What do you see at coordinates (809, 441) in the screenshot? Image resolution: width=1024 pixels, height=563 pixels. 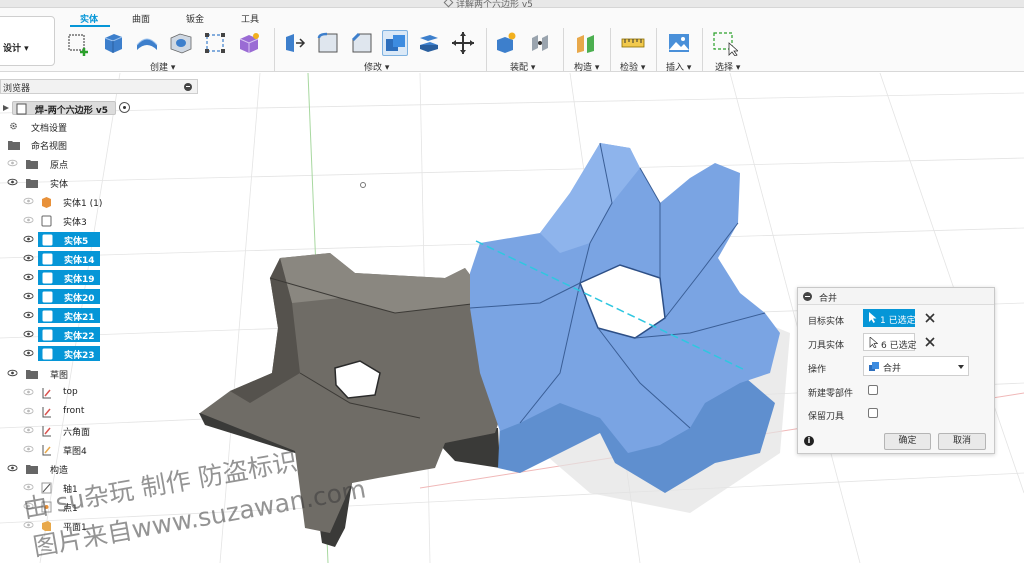 I see `info-icon: i` at bounding box center [809, 441].